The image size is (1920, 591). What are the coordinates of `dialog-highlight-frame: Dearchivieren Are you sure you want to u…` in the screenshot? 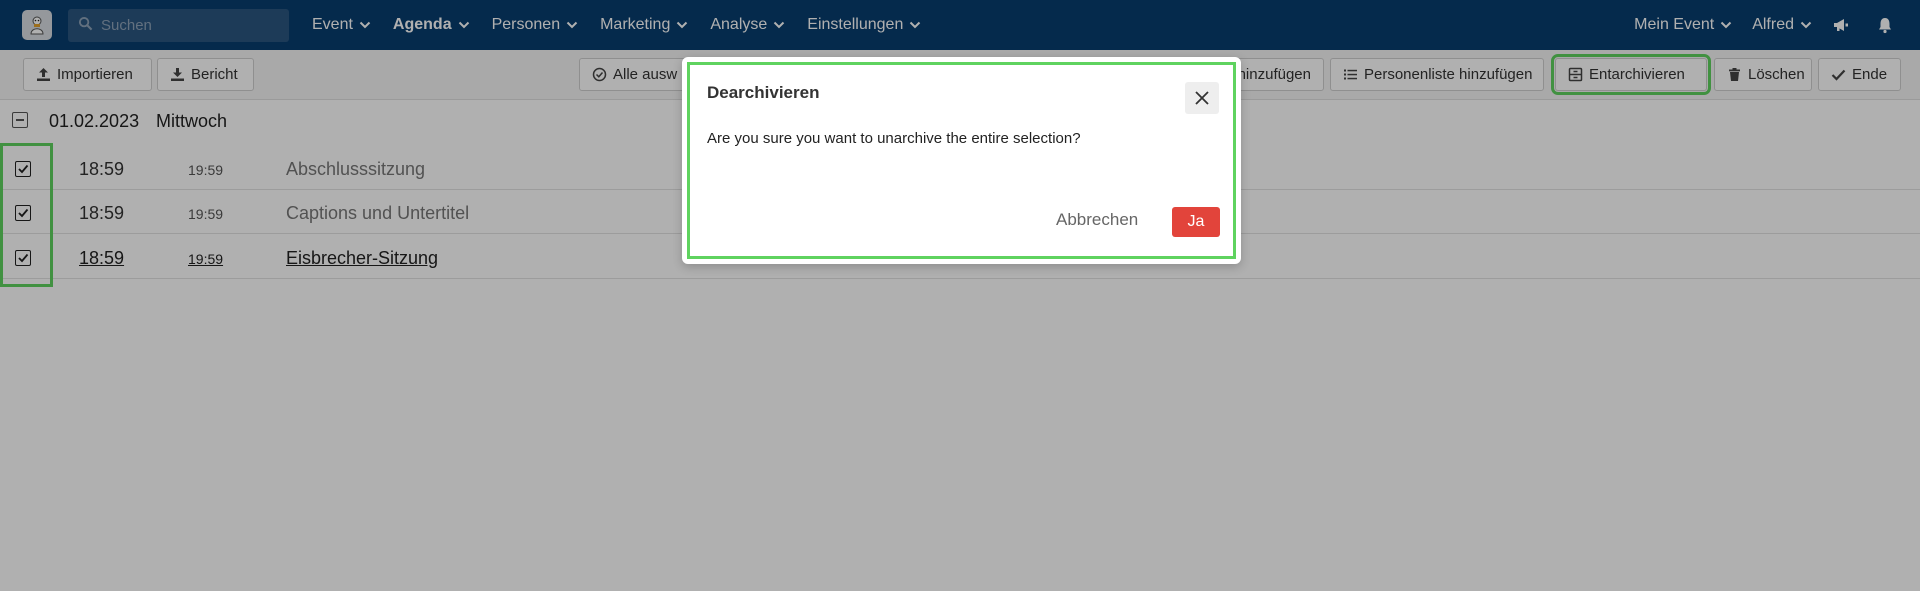 It's located at (961, 160).